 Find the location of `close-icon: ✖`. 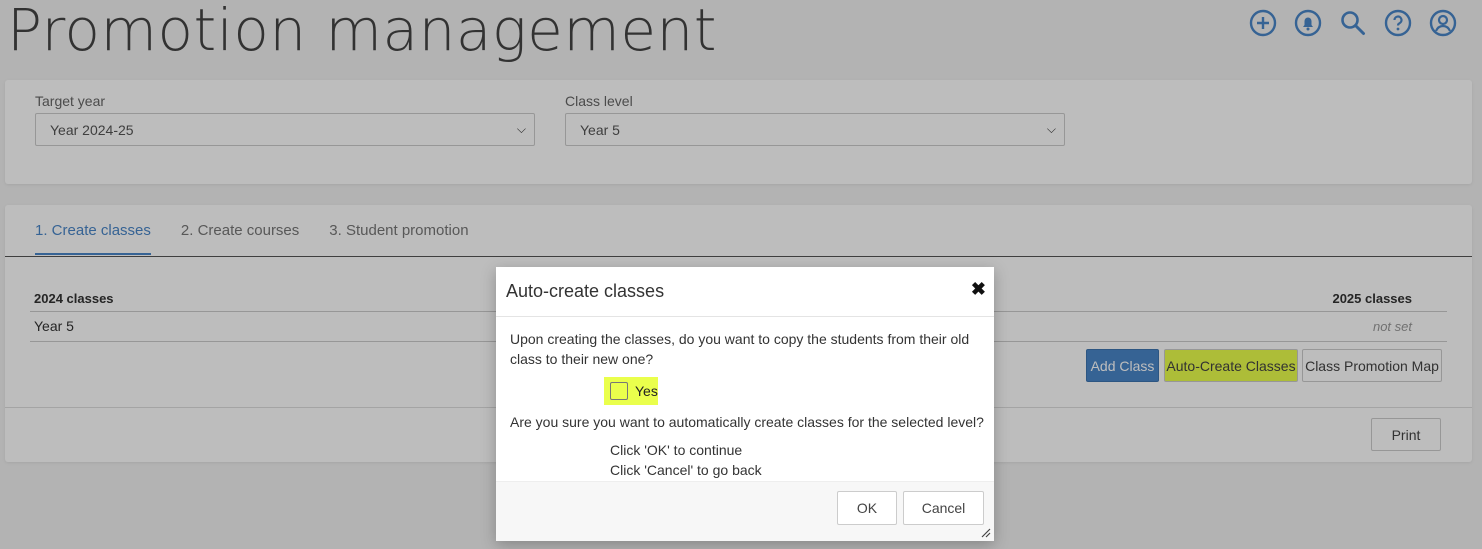

close-icon: ✖ is located at coordinates (978, 289).